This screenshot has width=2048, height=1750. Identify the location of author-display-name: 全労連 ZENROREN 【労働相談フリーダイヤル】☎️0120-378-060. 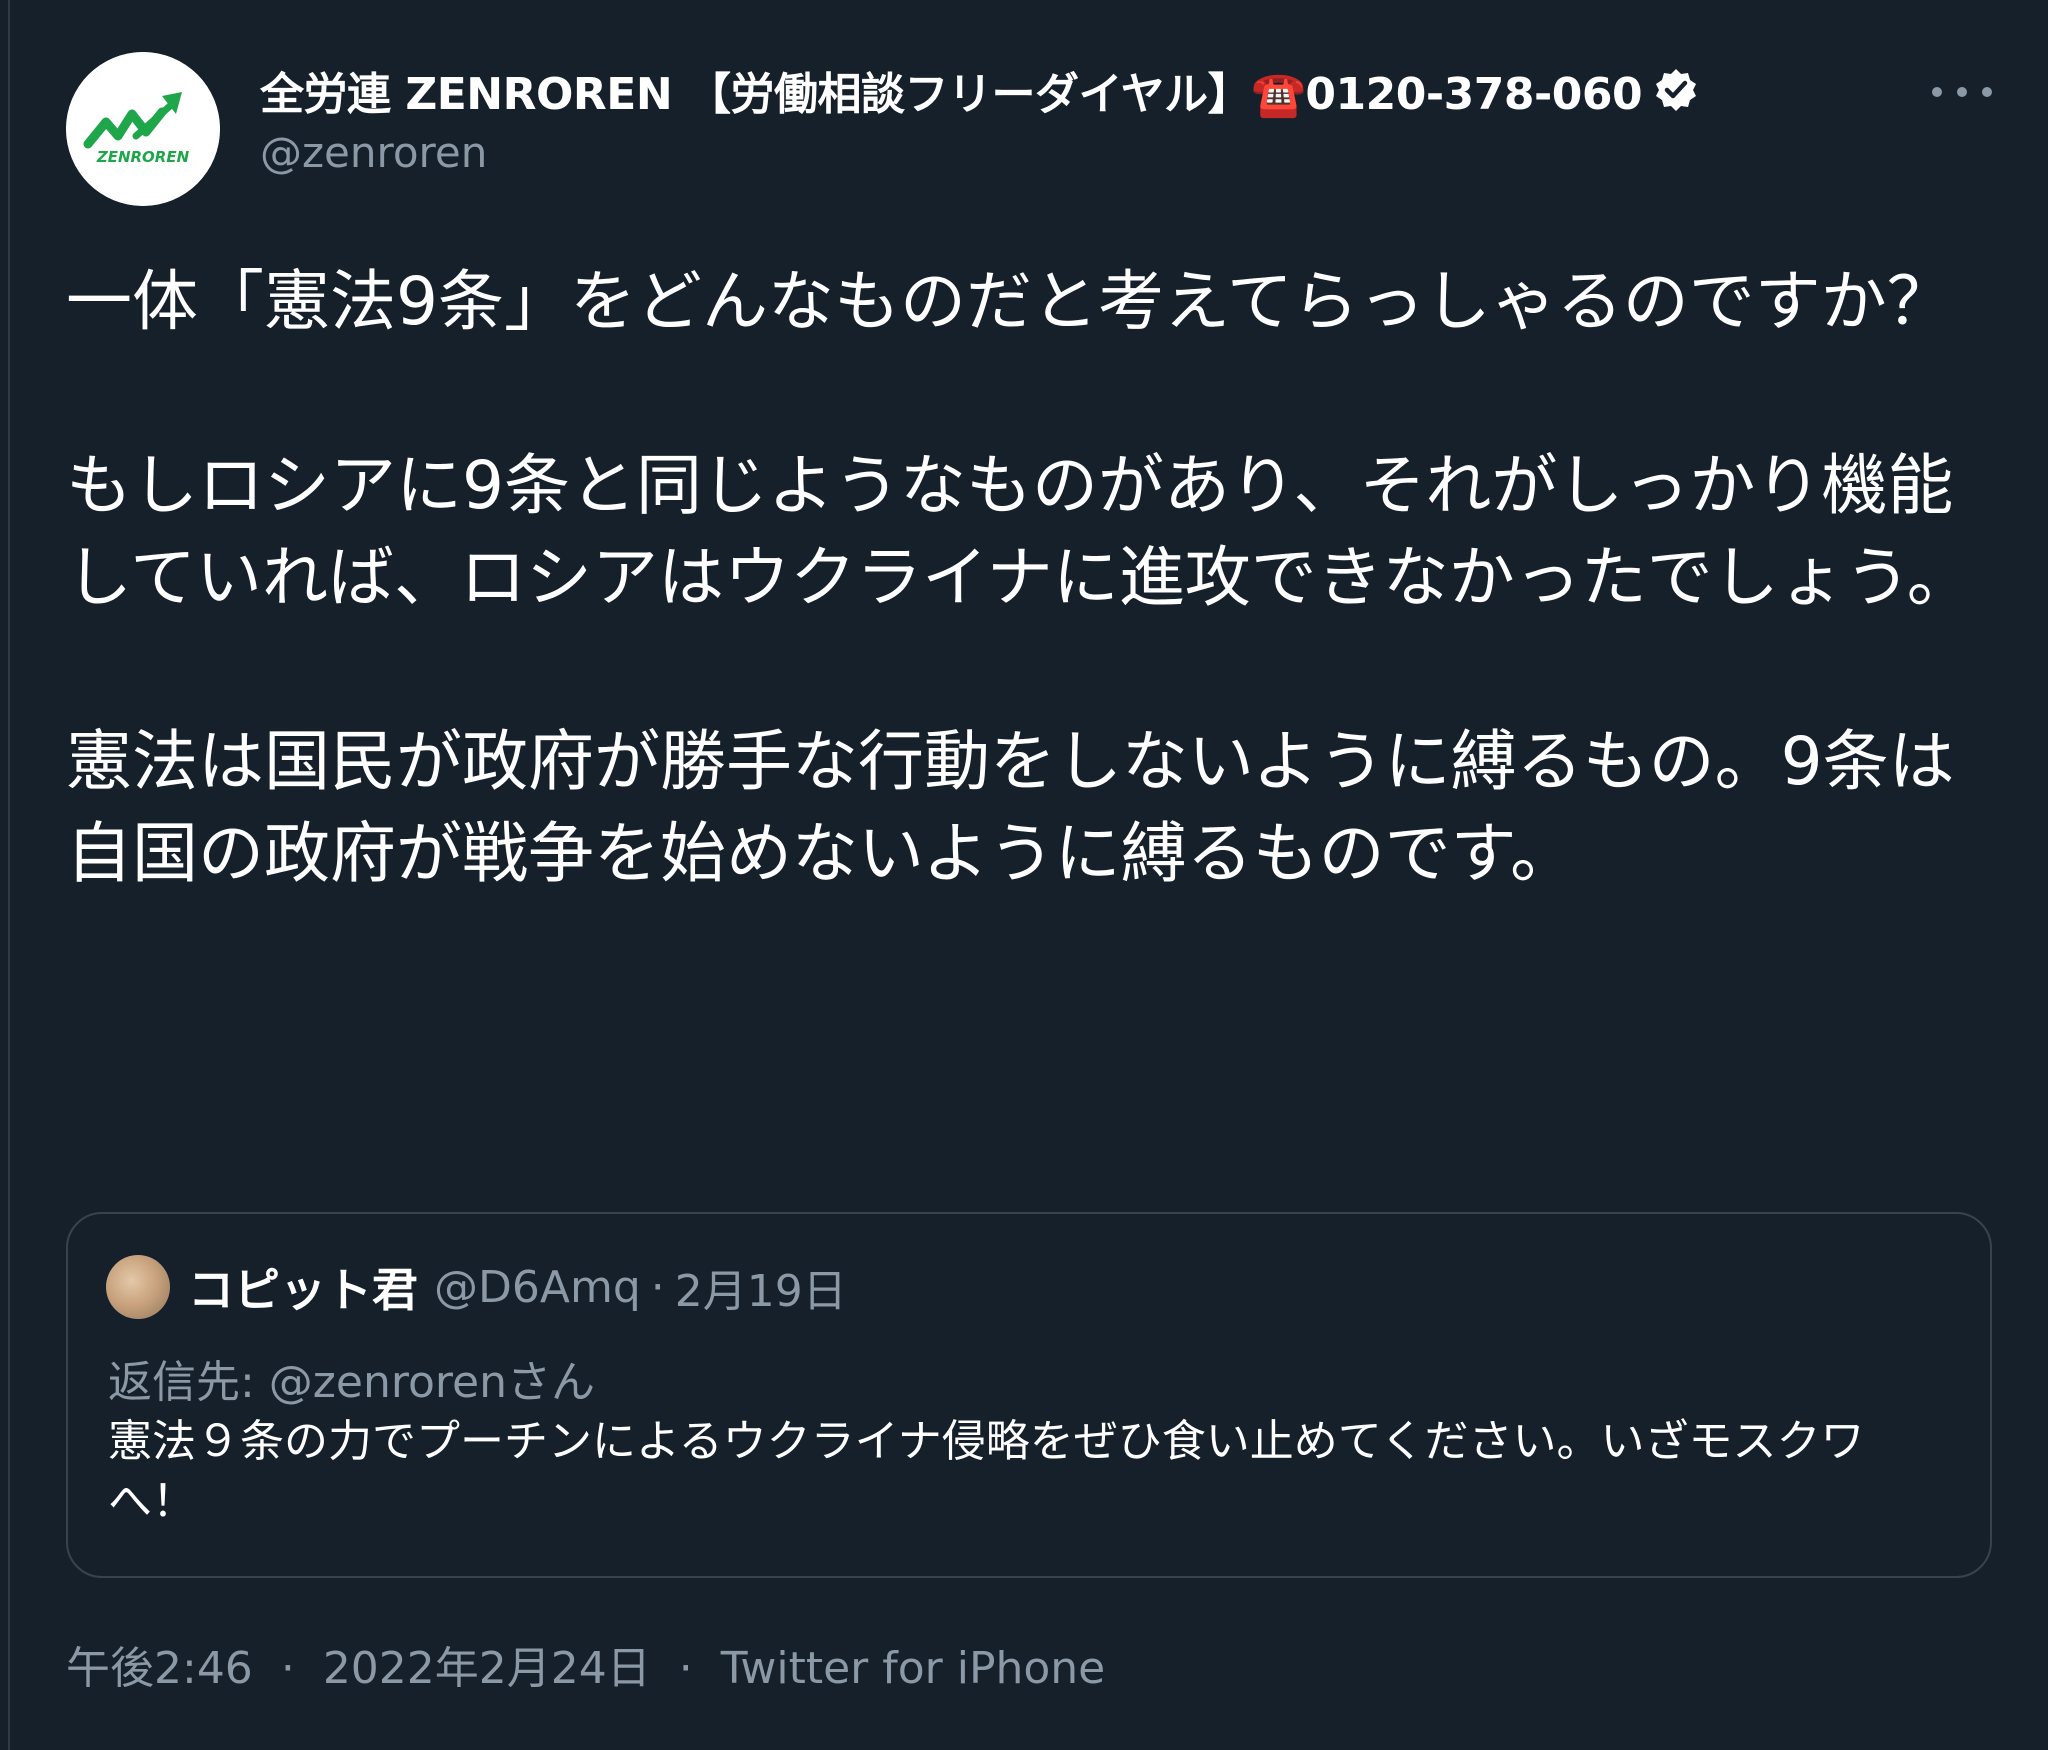
(951, 90).